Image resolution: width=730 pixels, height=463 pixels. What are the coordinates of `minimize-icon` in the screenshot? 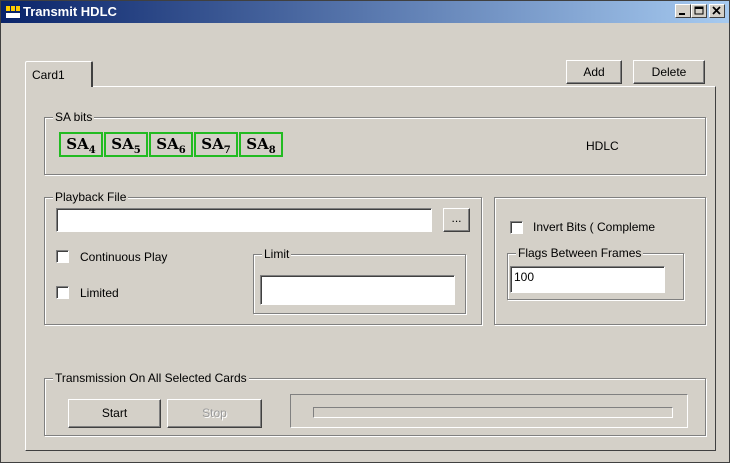 It's located at (682, 14).